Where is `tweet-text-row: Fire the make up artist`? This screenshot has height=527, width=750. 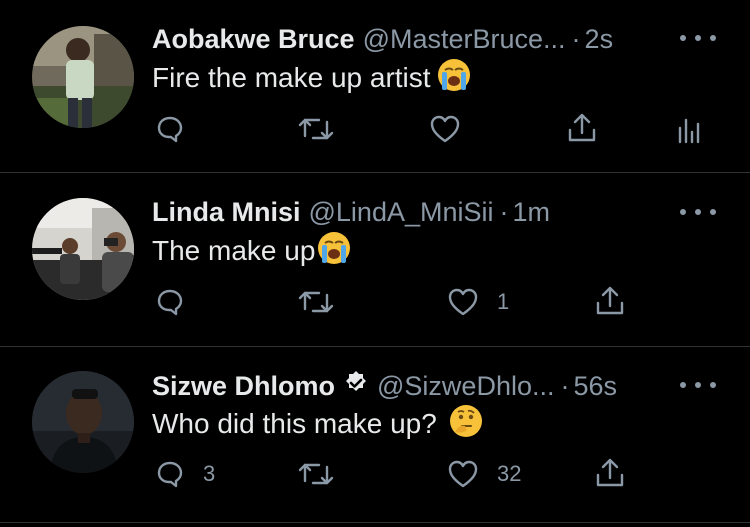 tweet-text-row: Fire the make up artist is located at coordinates (311, 78).